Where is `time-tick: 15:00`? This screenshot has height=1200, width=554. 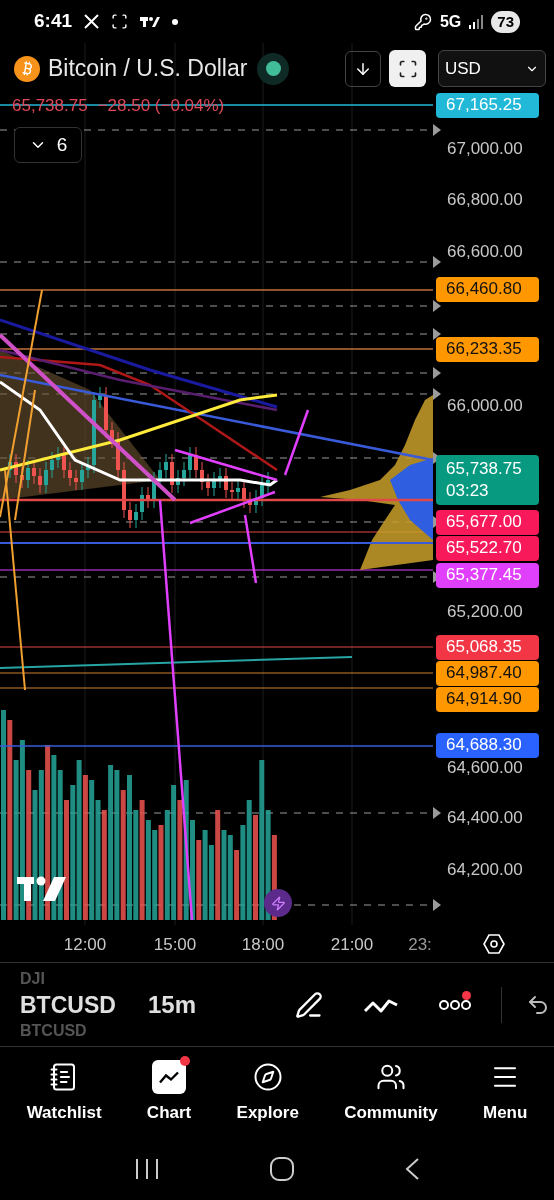
time-tick: 15:00 is located at coordinates (175, 945).